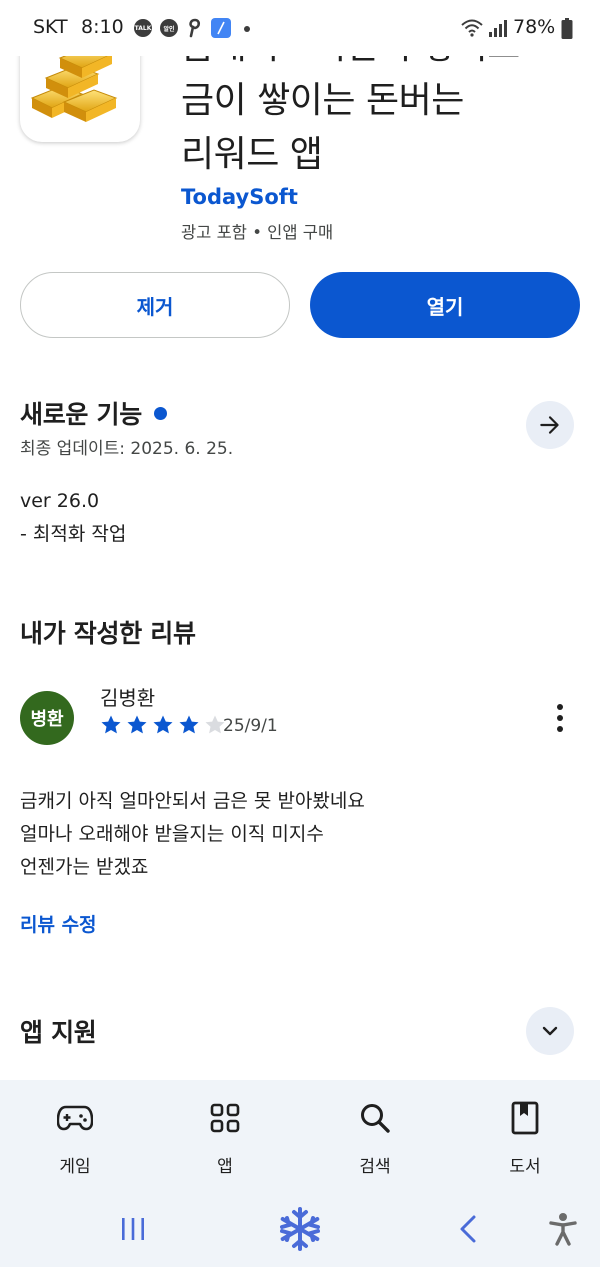 The width and height of the screenshot is (600, 1267). I want to click on battery-percent: 78%, so click(534, 27).